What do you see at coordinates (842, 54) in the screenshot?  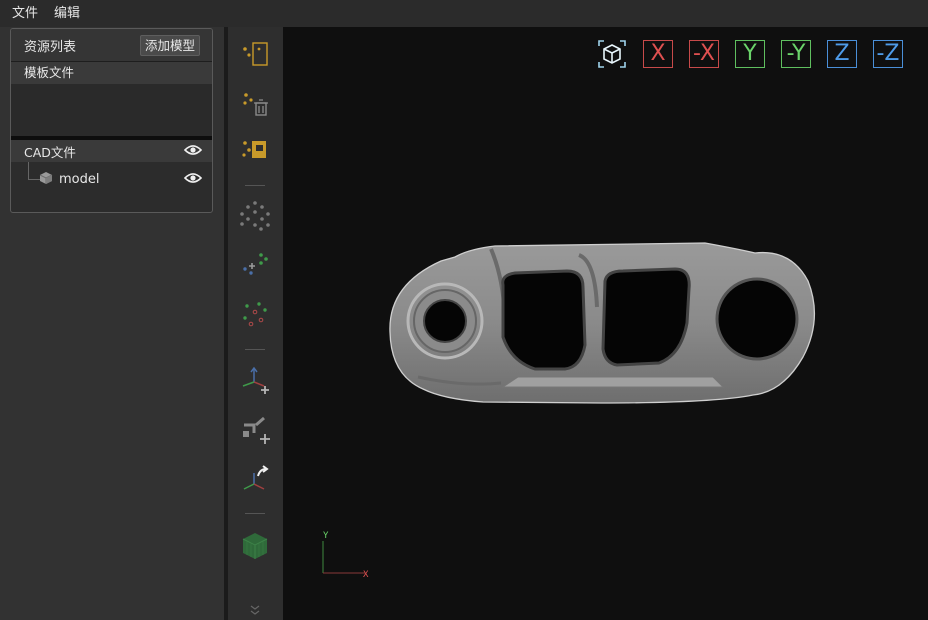 I see `view-z-button: Z` at bounding box center [842, 54].